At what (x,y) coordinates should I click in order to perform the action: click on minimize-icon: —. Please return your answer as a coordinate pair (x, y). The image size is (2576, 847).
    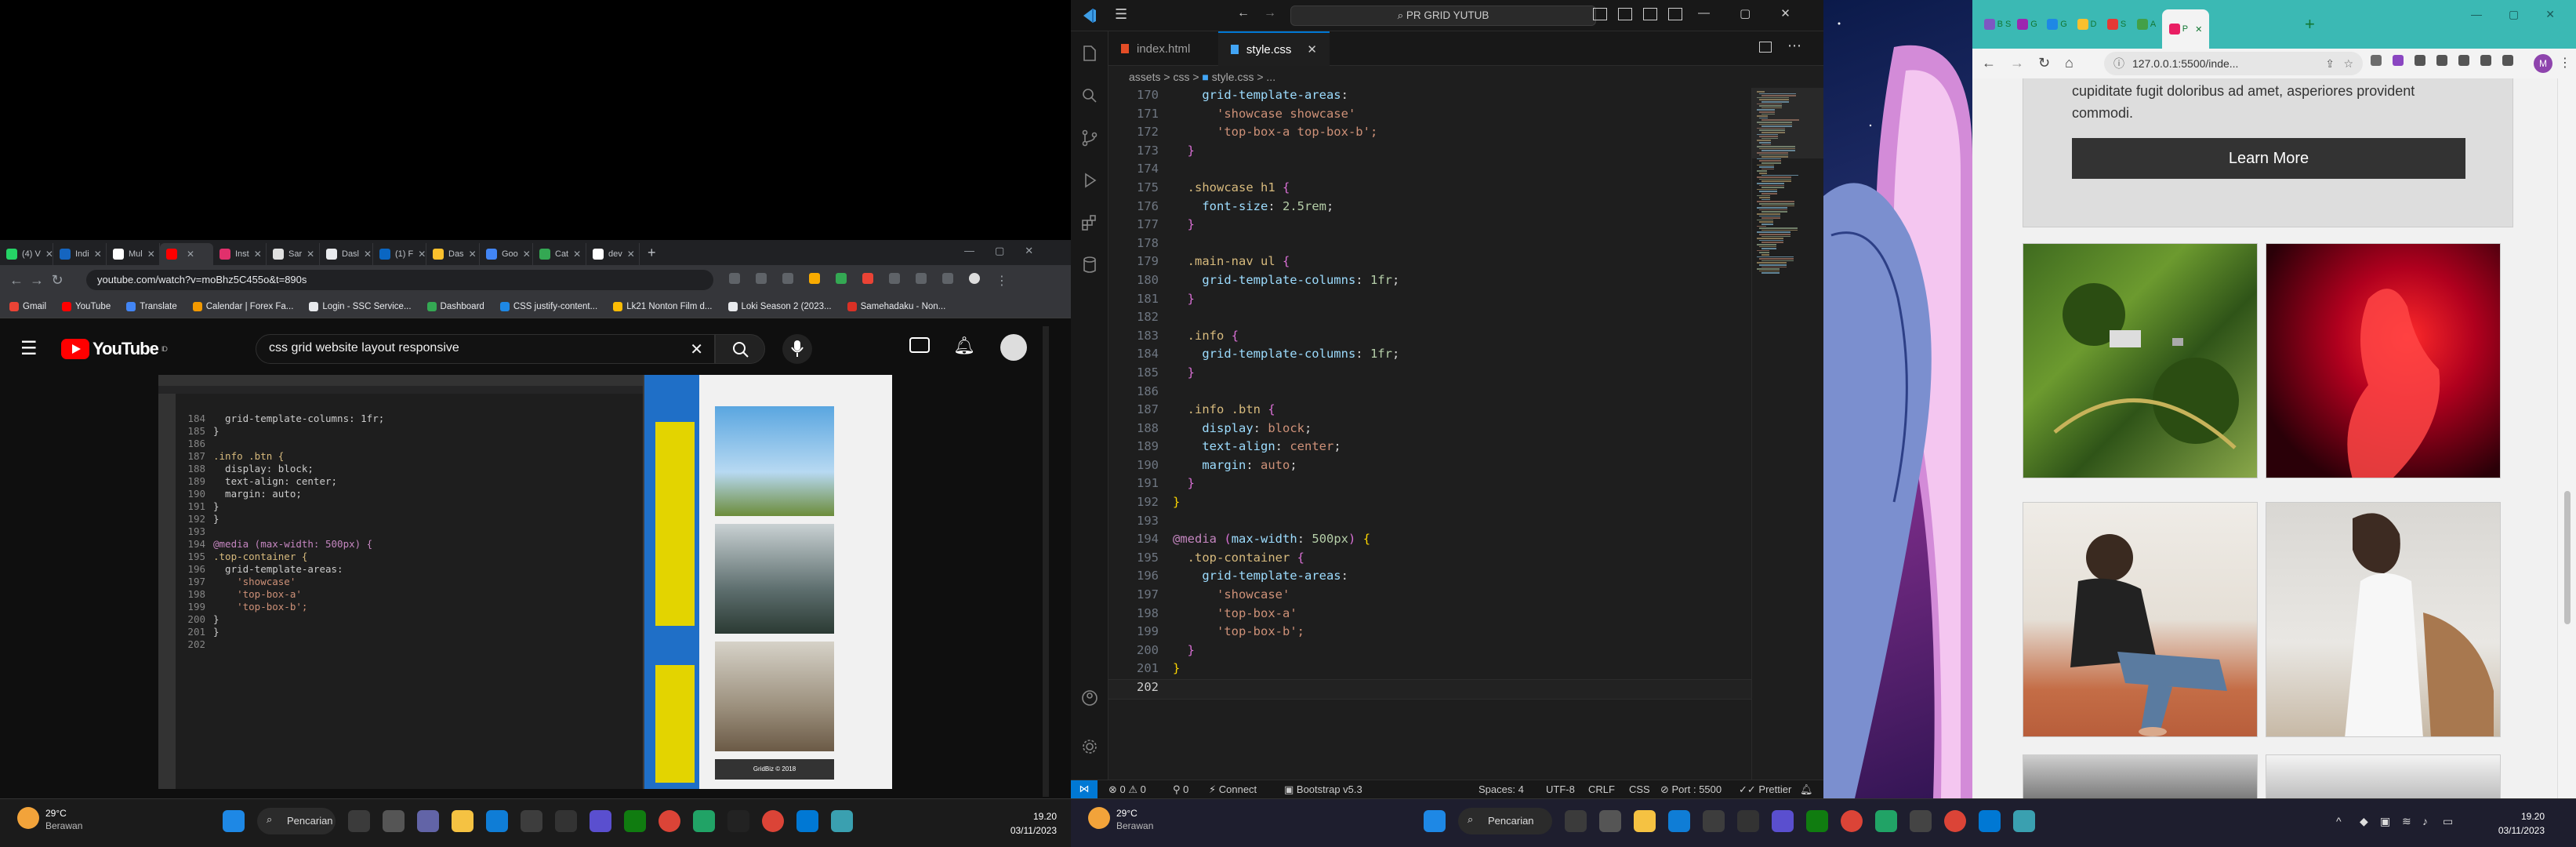
    Looking at the image, I should click on (969, 251).